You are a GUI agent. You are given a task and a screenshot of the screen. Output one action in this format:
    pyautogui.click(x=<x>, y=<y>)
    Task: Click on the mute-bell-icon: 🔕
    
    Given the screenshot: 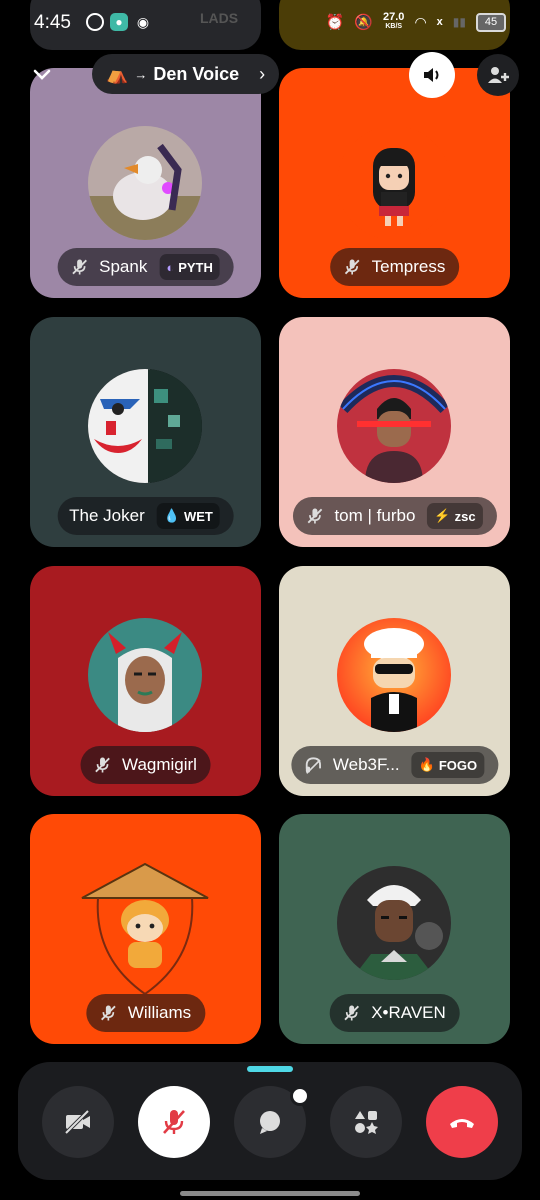 What is the action you would take?
    pyautogui.click(x=364, y=22)
    